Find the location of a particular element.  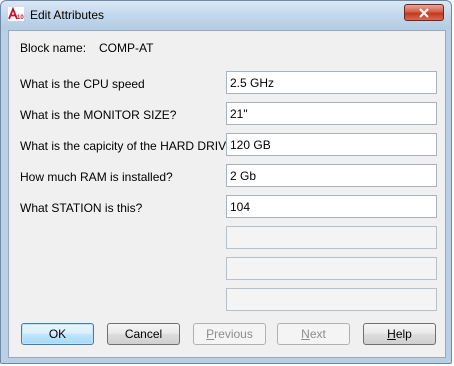

next-button: Next is located at coordinates (313, 334).